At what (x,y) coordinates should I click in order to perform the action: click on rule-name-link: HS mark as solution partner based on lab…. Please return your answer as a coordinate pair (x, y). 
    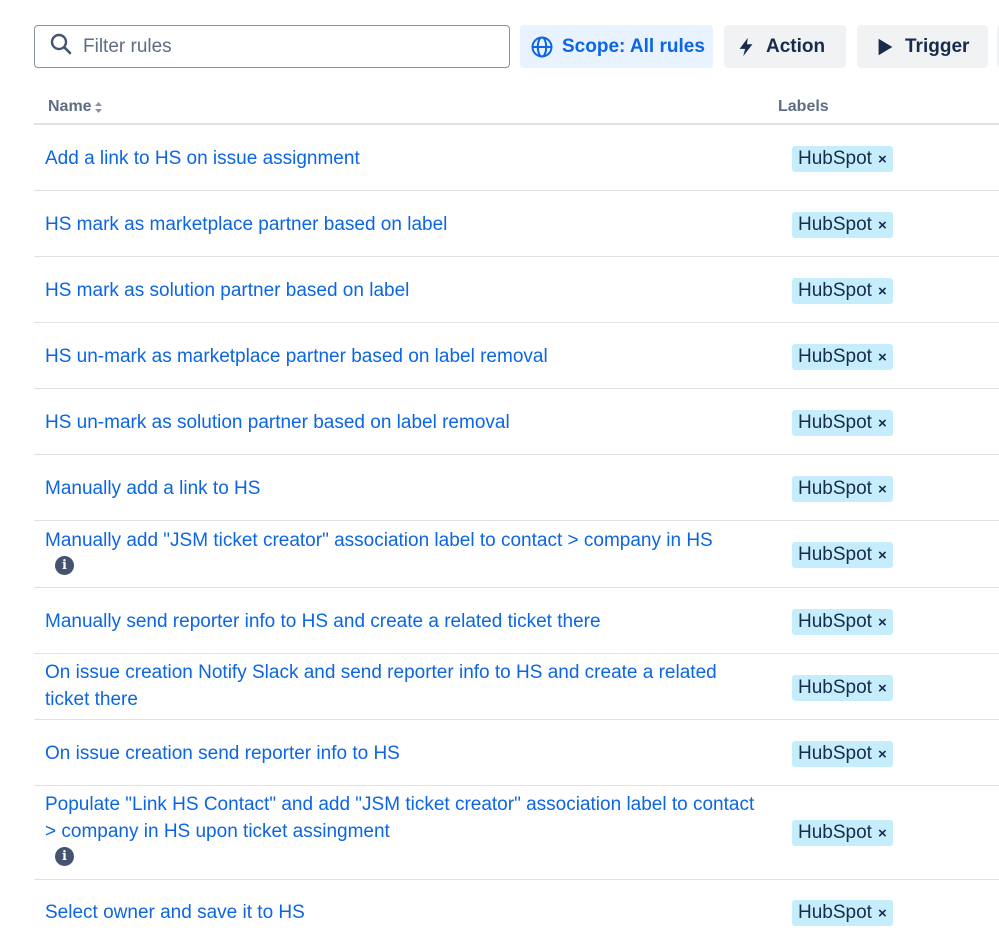
    Looking at the image, I should click on (405, 290).